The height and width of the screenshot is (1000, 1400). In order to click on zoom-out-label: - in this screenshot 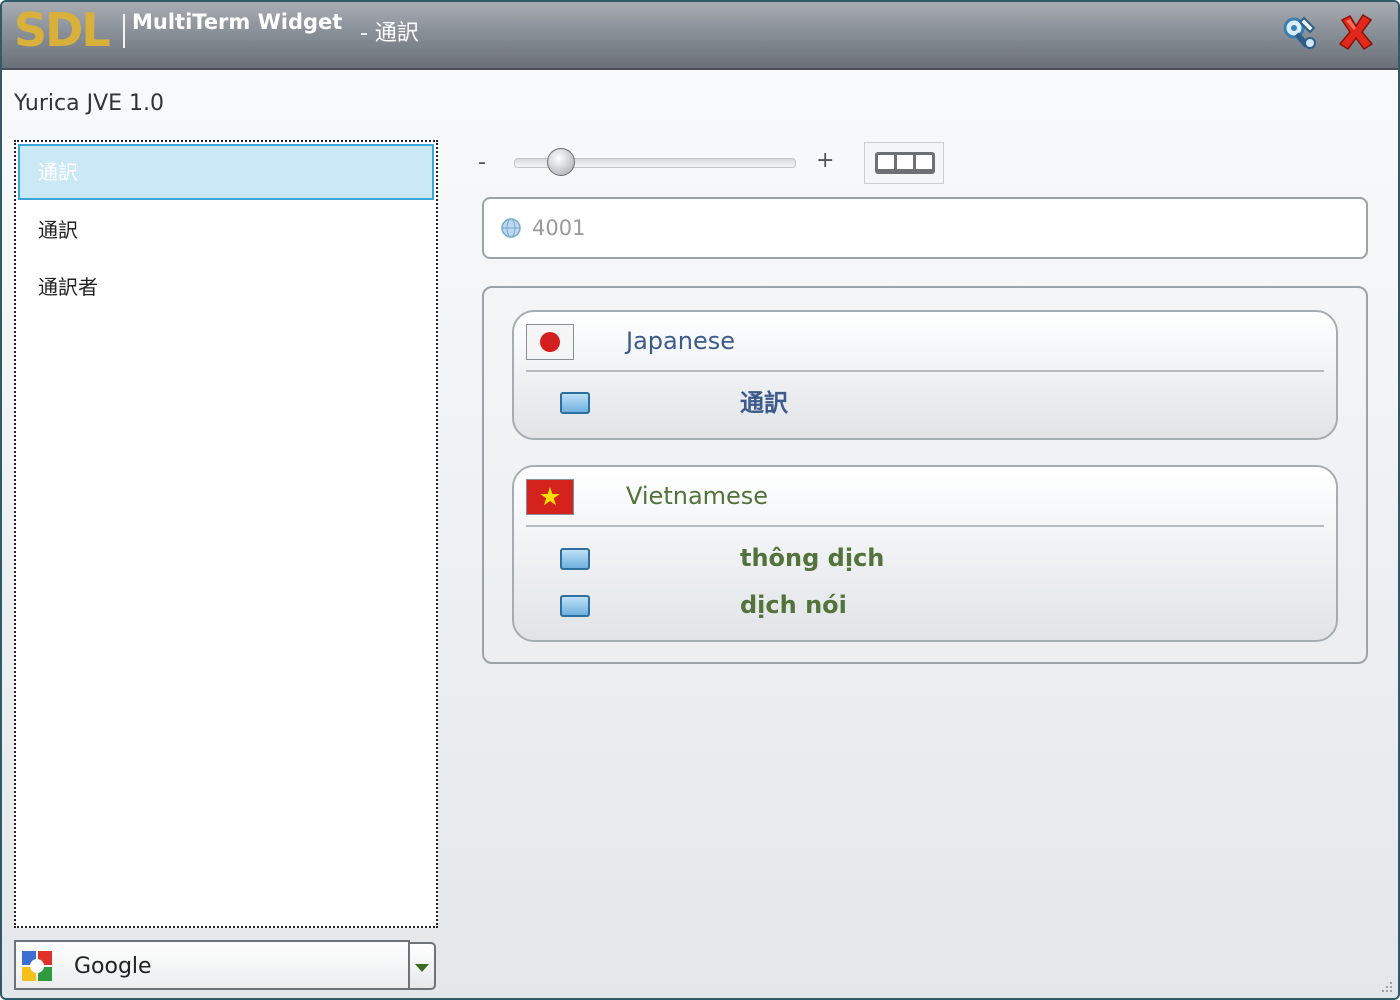, I will do `click(482, 162)`.